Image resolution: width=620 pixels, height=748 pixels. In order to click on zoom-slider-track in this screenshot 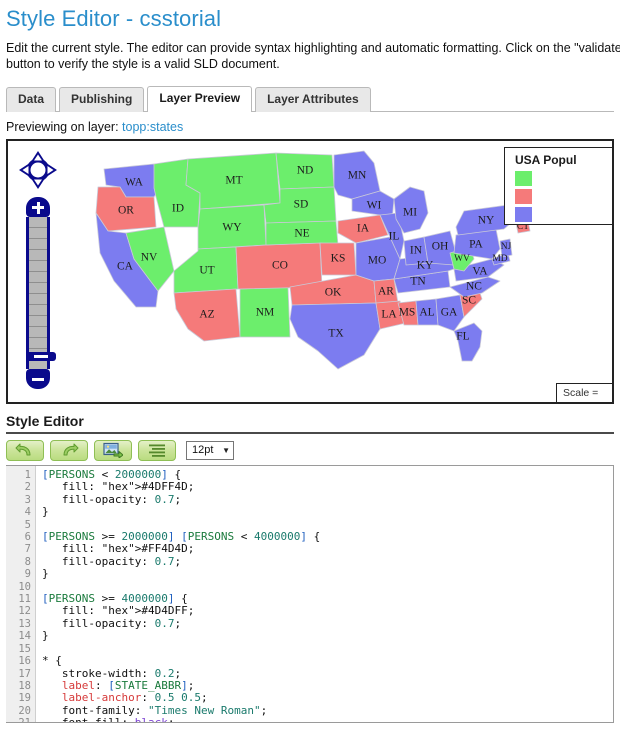, I will do `click(41, 293)`.